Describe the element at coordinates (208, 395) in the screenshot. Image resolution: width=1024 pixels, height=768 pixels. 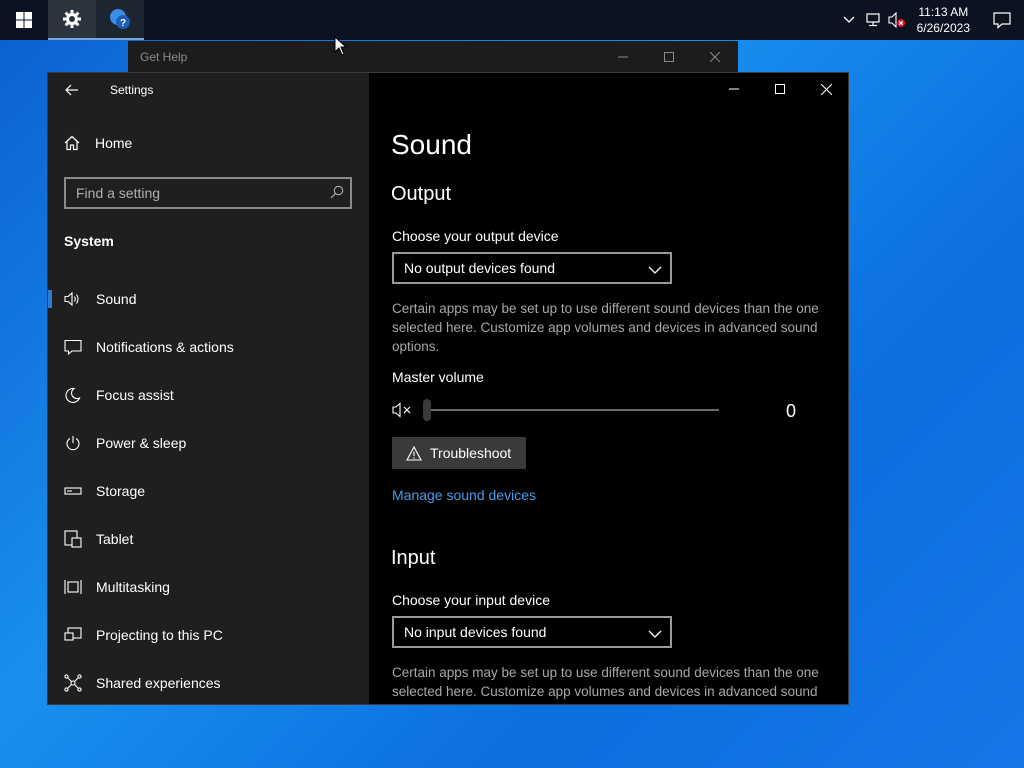
I see `sidebar-item-focus-assist: Focus assist` at that location.